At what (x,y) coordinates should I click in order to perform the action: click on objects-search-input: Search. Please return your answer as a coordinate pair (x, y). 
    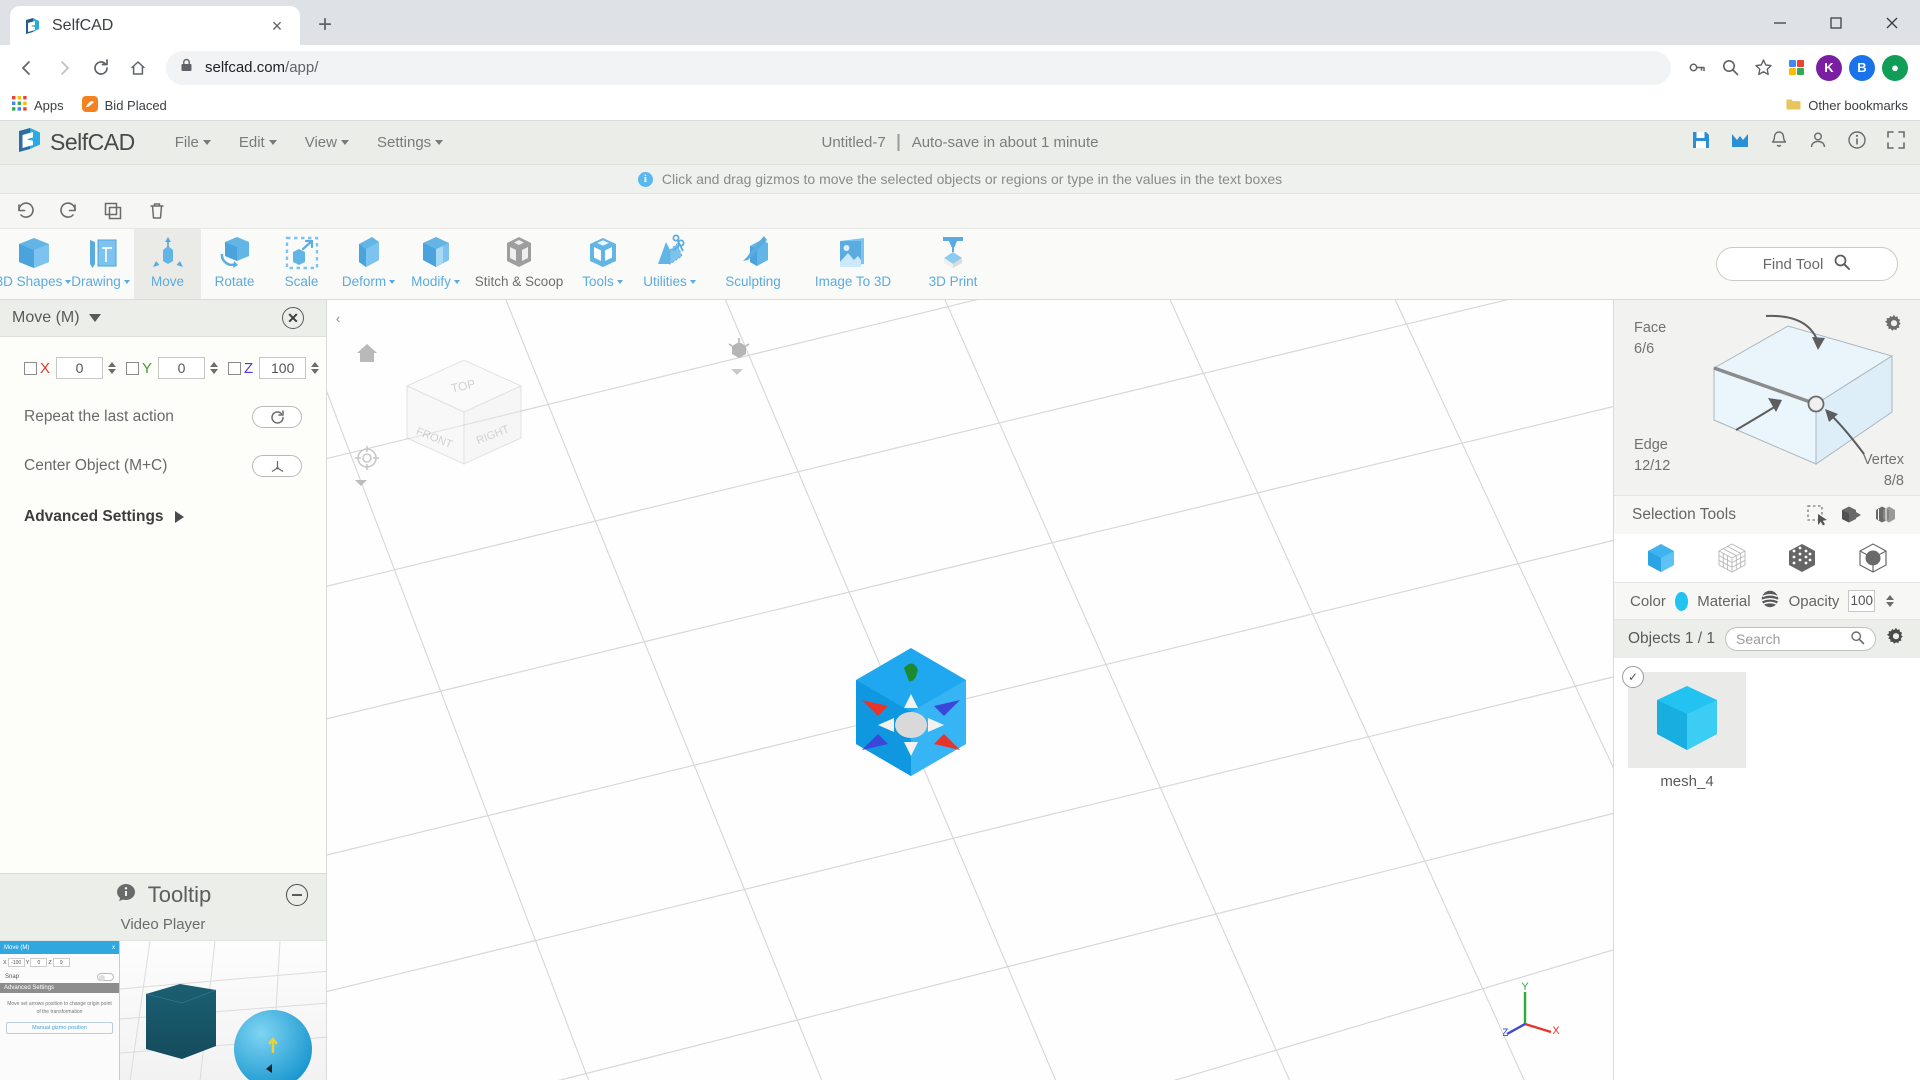
    Looking at the image, I should click on (1800, 639).